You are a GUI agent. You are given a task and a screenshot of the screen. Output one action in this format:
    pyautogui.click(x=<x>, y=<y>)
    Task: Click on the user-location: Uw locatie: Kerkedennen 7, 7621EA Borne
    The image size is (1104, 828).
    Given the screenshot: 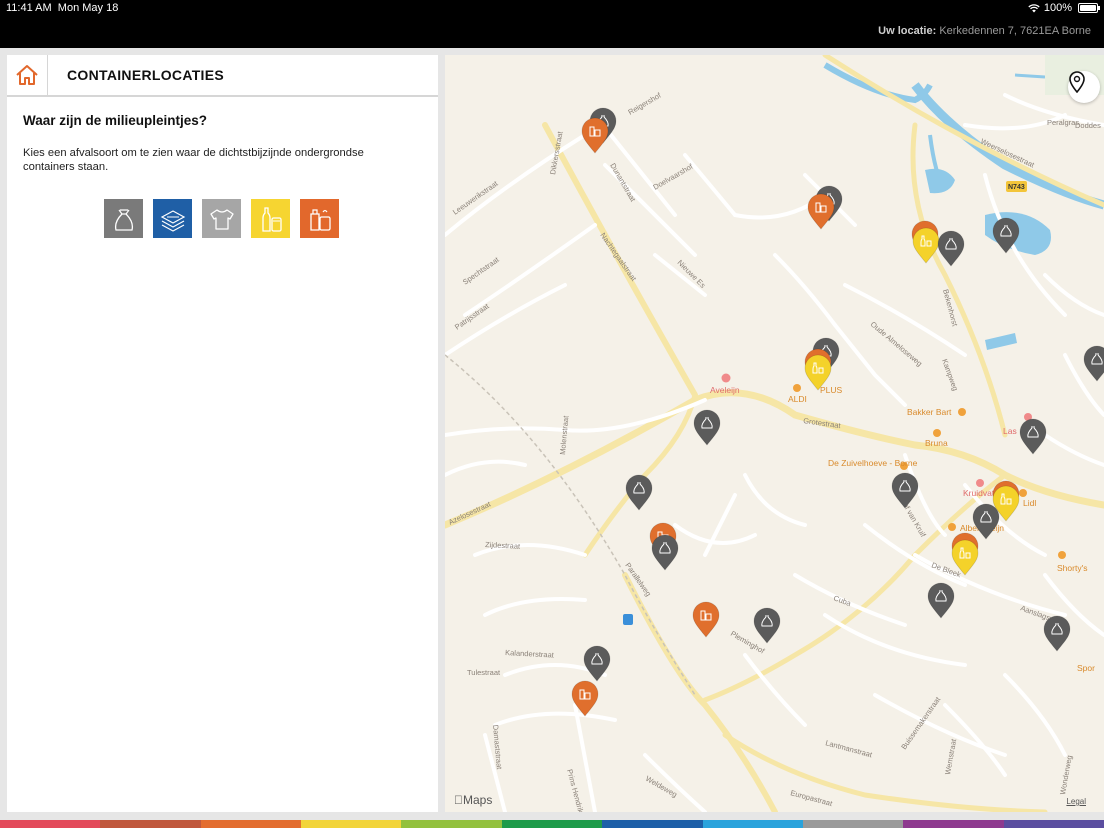 What is the action you would take?
    pyautogui.click(x=984, y=31)
    